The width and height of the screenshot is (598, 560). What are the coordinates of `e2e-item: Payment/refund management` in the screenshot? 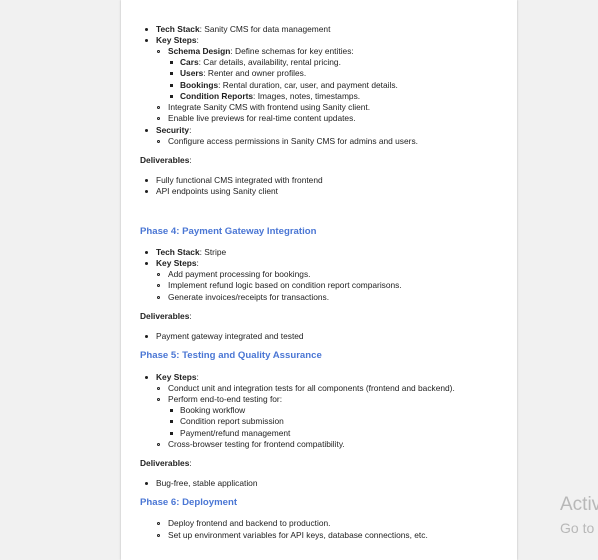 It's located at (235, 433).